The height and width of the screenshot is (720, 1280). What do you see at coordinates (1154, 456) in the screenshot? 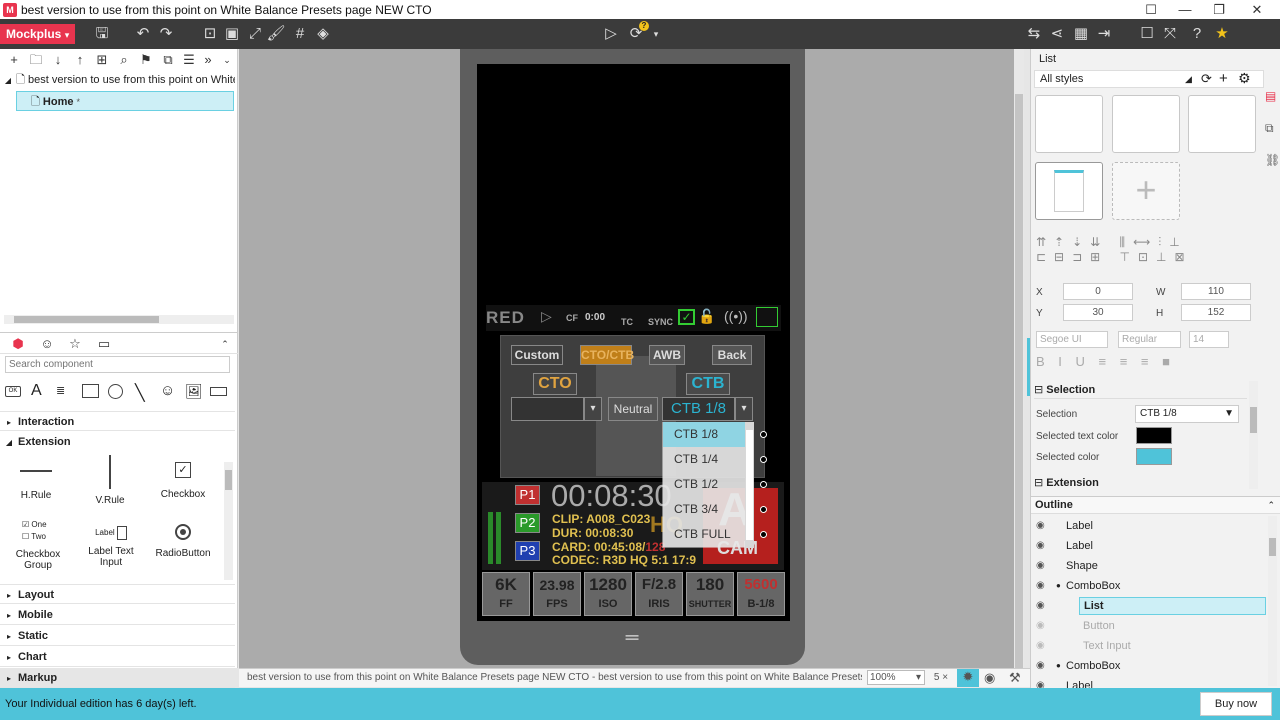
I see `selected-color-swatch` at bounding box center [1154, 456].